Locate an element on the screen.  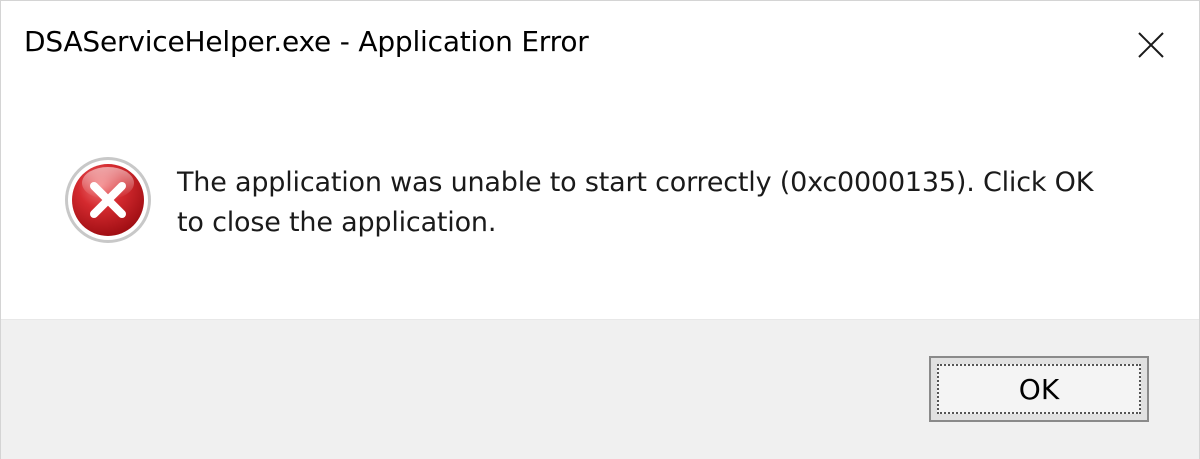
ok-button-focus-rect: OK is located at coordinates (1039, 389).